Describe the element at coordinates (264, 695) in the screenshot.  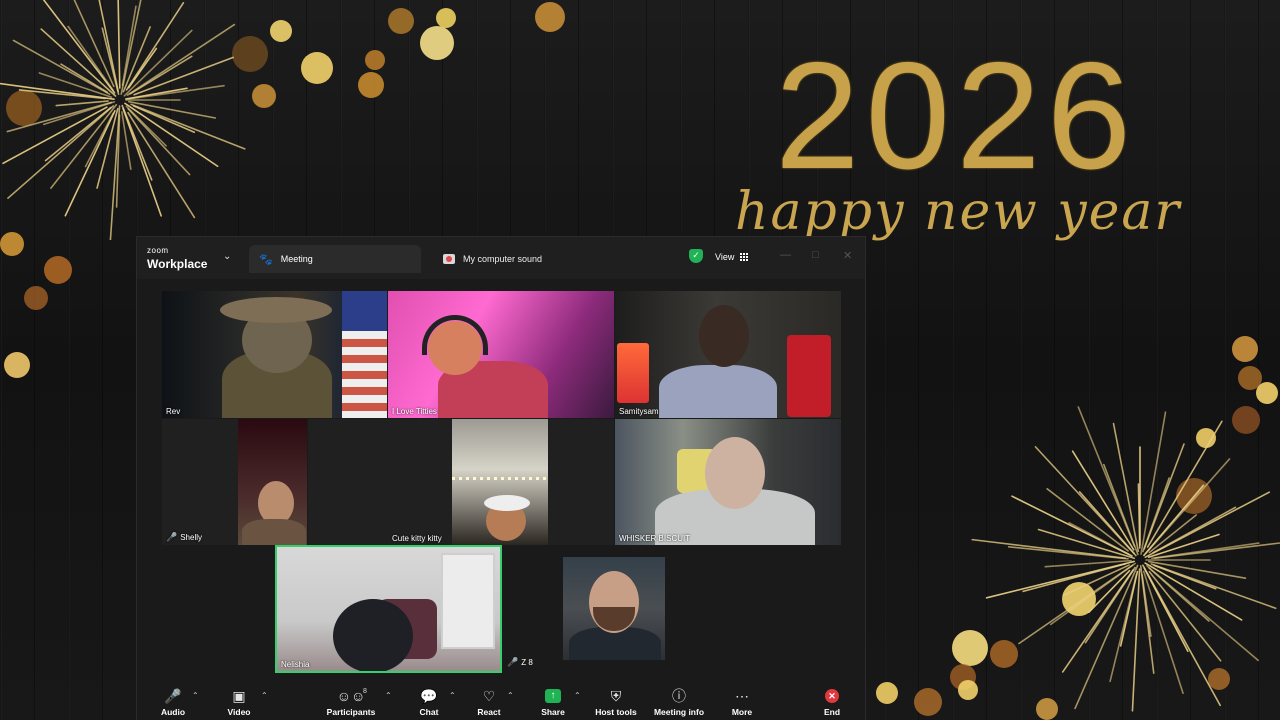
I see `video-options-caret: ⌃` at that location.